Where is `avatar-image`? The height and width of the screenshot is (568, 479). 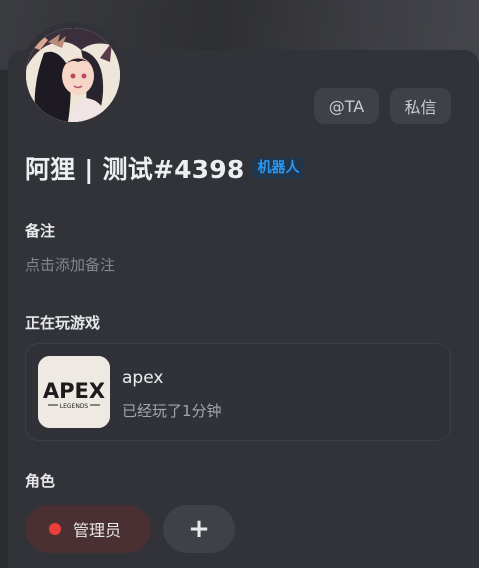 avatar-image is located at coordinates (73, 75).